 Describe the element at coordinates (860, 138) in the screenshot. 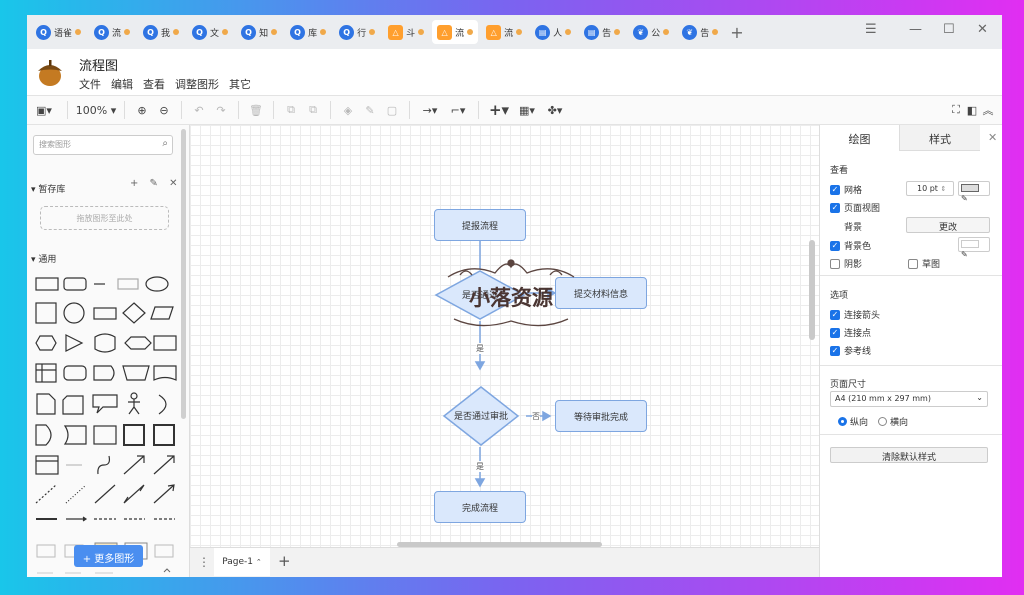

I see `tab-diagram: 绘图` at that location.